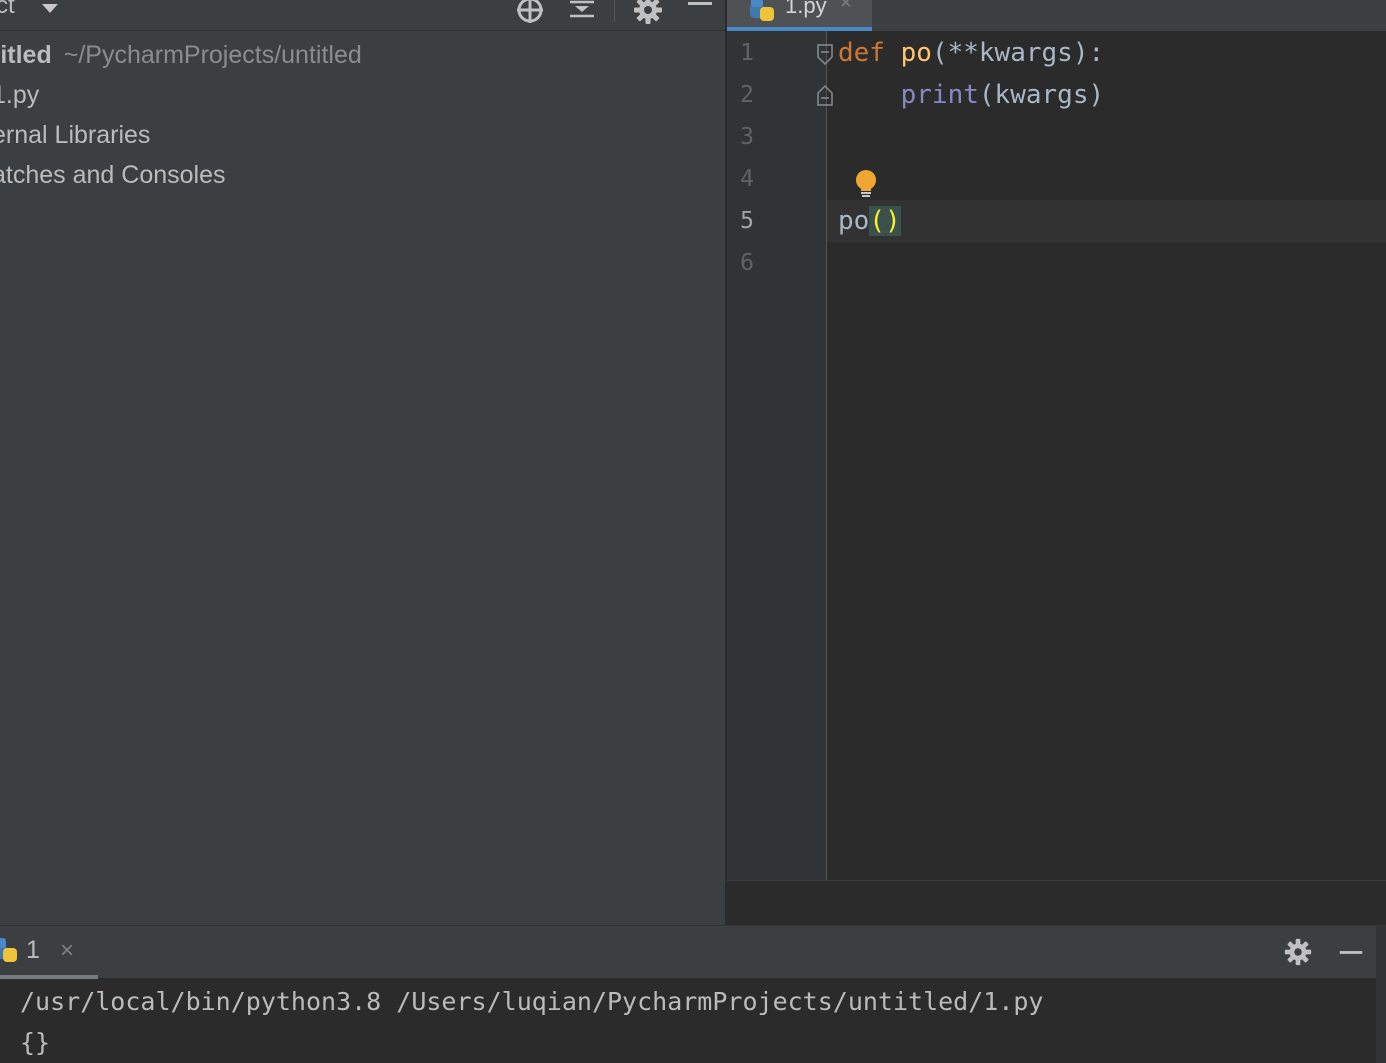 The image size is (1386, 1063). Describe the element at coordinates (825, 55) in the screenshot. I see `fold-start-icon` at that location.